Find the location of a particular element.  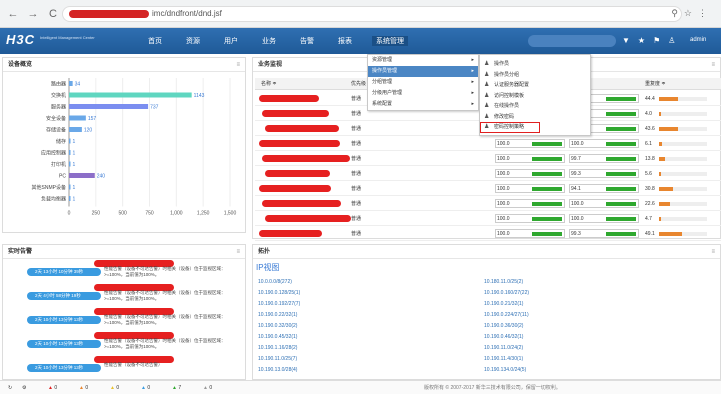

ip-subnet-link: 10.190.1.16/28(2) is located at coordinates (277, 348).